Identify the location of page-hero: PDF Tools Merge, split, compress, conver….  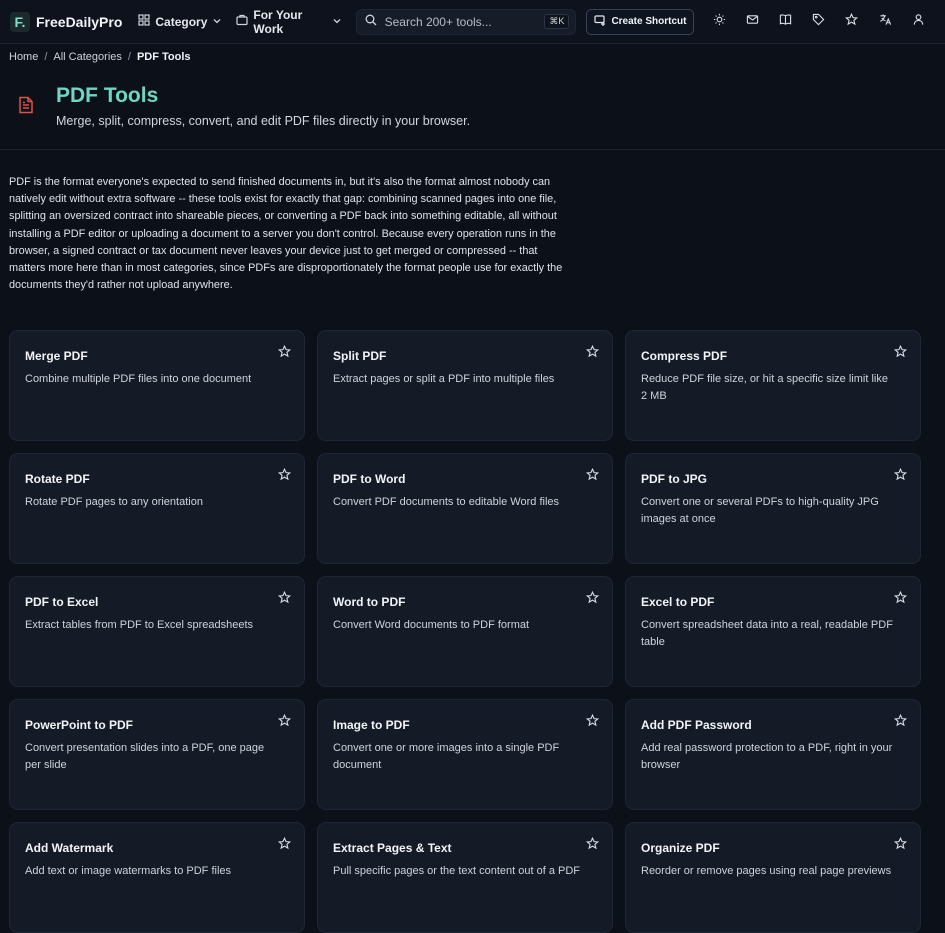
(472, 110).